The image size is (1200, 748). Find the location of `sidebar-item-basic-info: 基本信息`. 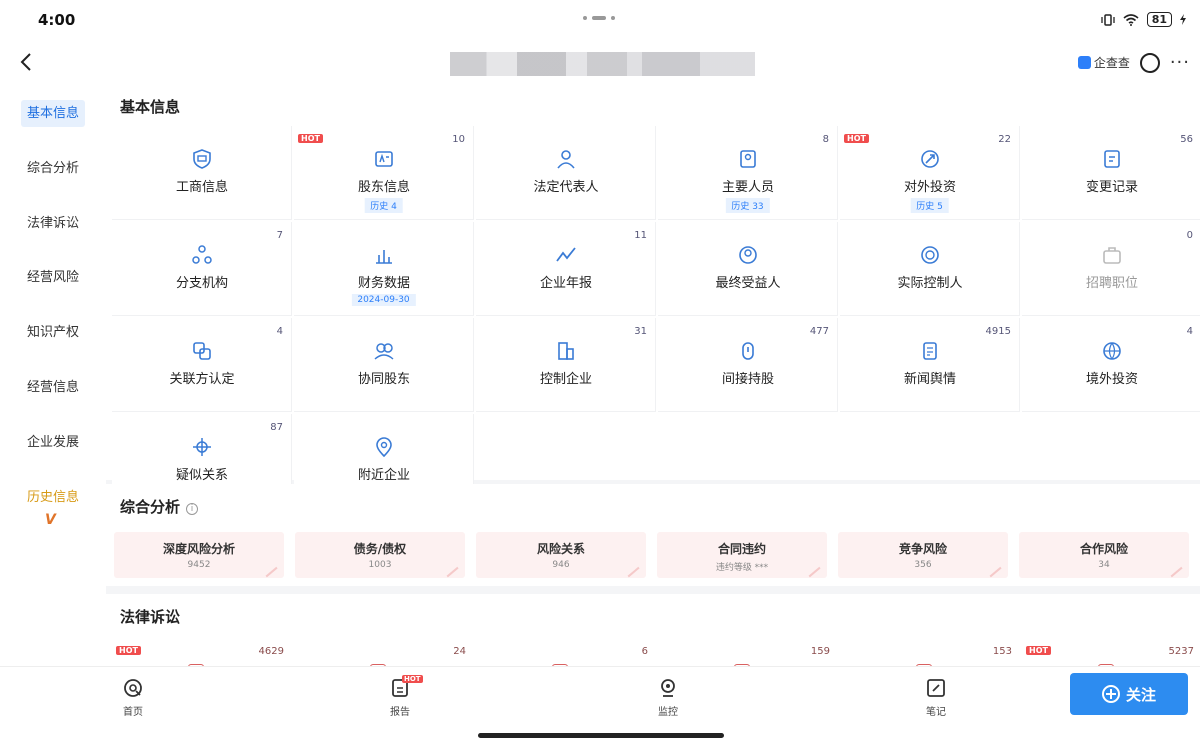

sidebar-item-basic-info: 基本信息 is located at coordinates (53, 113).